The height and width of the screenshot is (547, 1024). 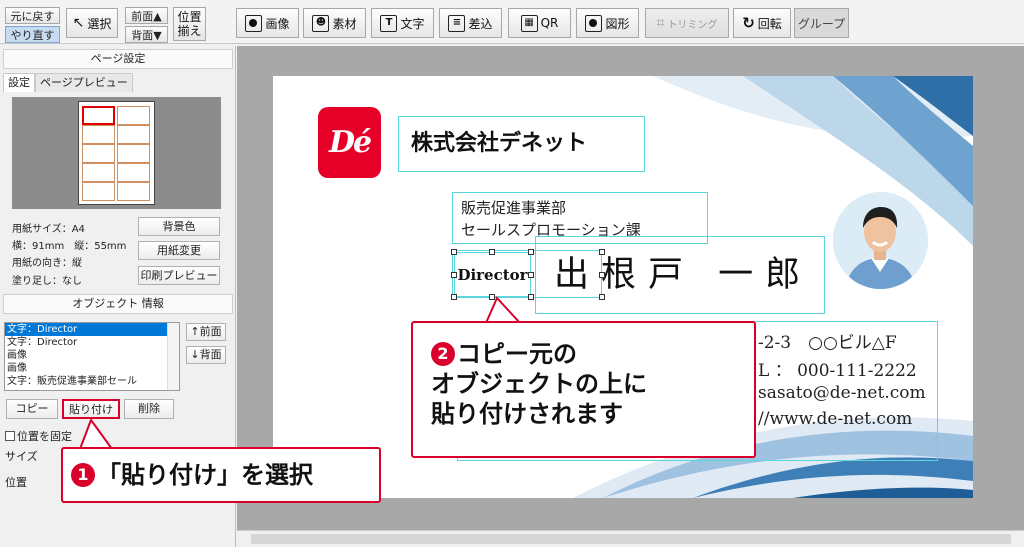 What do you see at coordinates (539, 384) in the screenshot?
I see `callout-step-2-line-2: オブジェクトの上に` at bounding box center [539, 384].